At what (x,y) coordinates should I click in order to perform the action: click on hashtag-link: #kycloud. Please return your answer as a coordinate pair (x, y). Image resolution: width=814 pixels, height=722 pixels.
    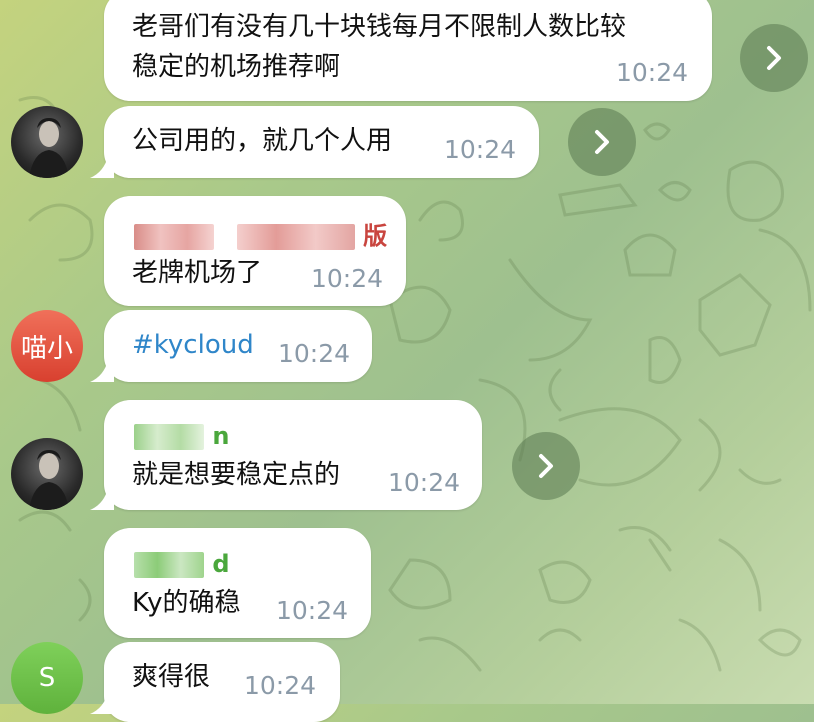
    Looking at the image, I should click on (193, 345).